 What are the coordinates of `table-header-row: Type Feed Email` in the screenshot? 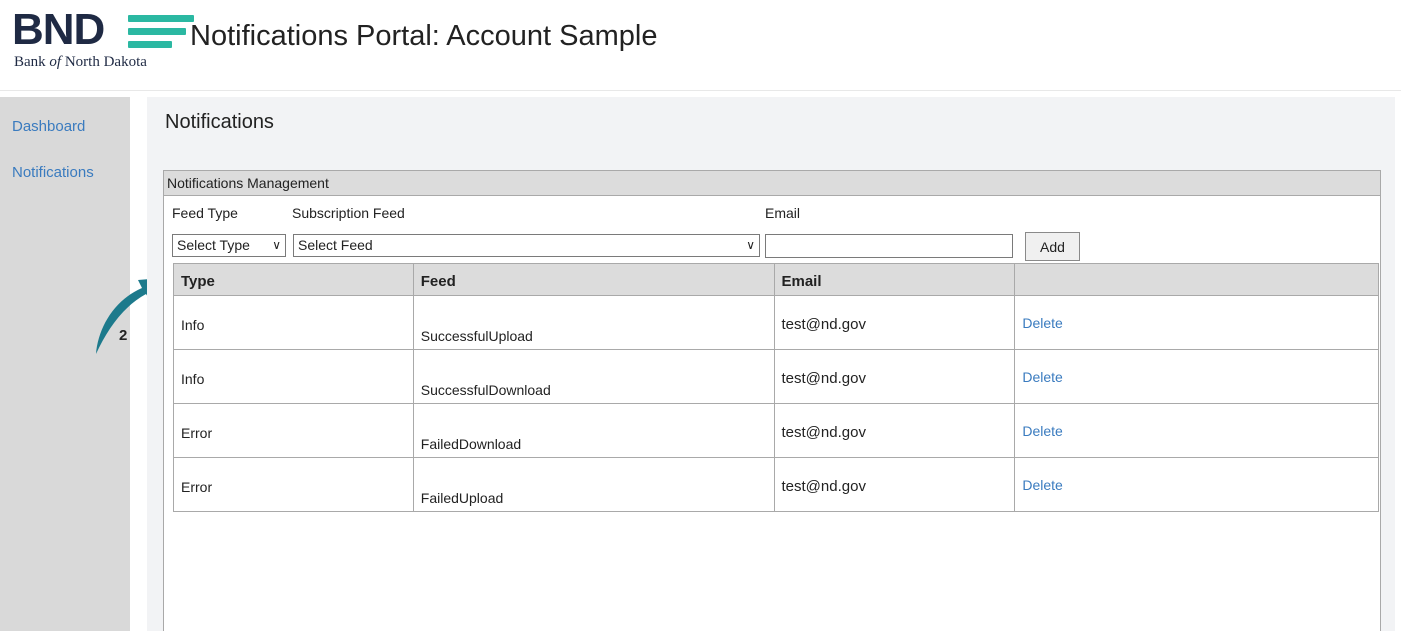 It's located at (776, 279).